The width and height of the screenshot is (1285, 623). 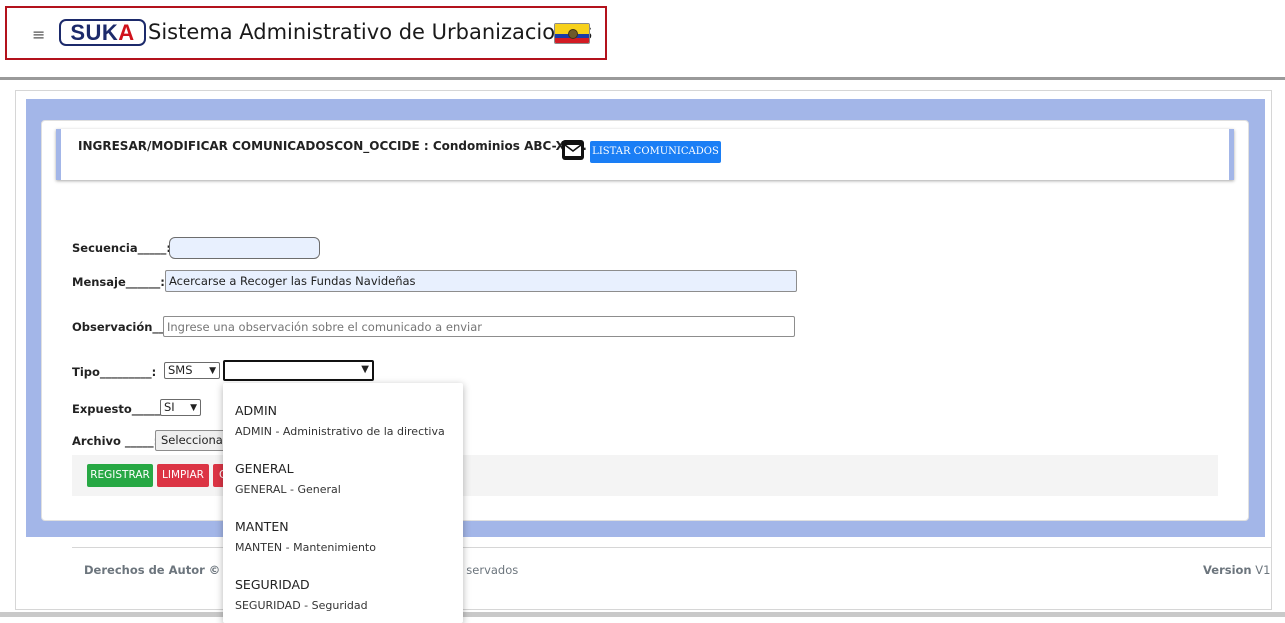 What do you see at coordinates (264, 468) in the screenshot?
I see `option-code: GENERAL` at bounding box center [264, 468].